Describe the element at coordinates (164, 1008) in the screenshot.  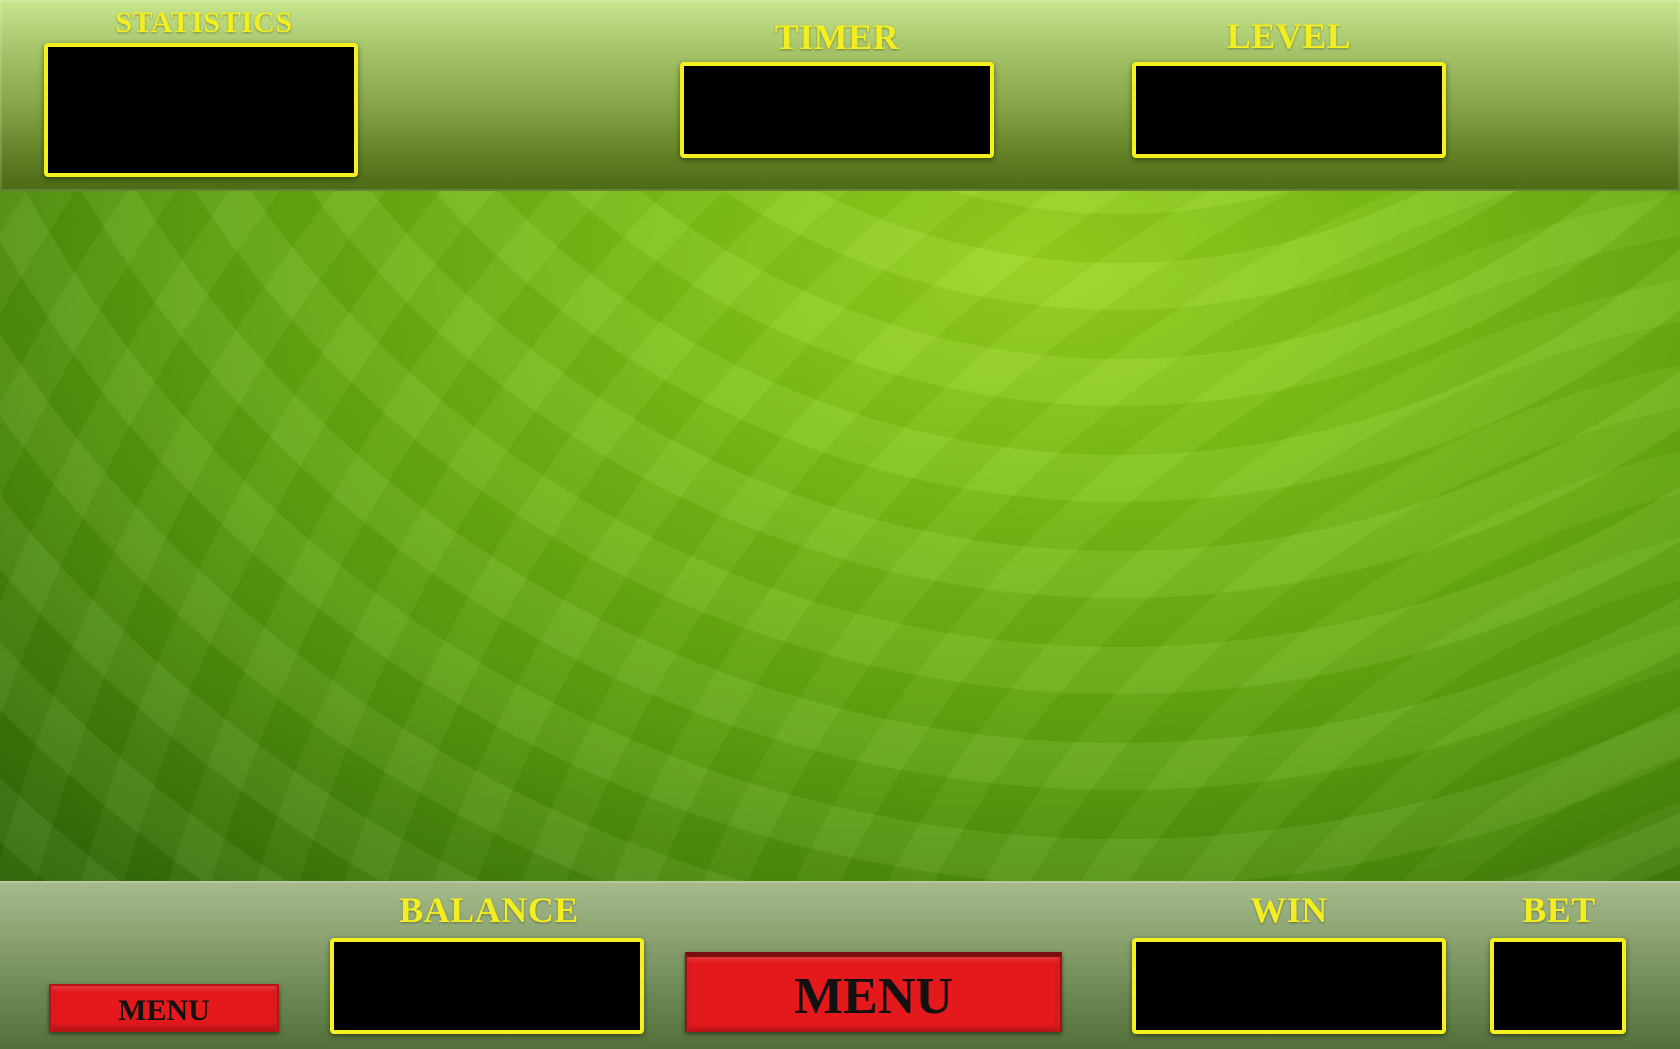
I see `menu-button-small: MENU` at that location.